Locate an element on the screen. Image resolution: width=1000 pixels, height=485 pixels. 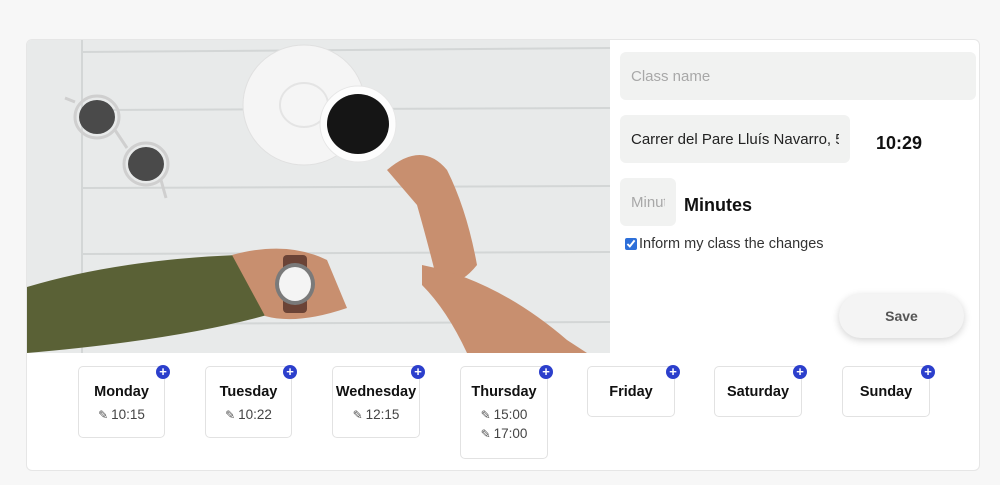
time-display: 10:29 is located at coordinates (899, 143).